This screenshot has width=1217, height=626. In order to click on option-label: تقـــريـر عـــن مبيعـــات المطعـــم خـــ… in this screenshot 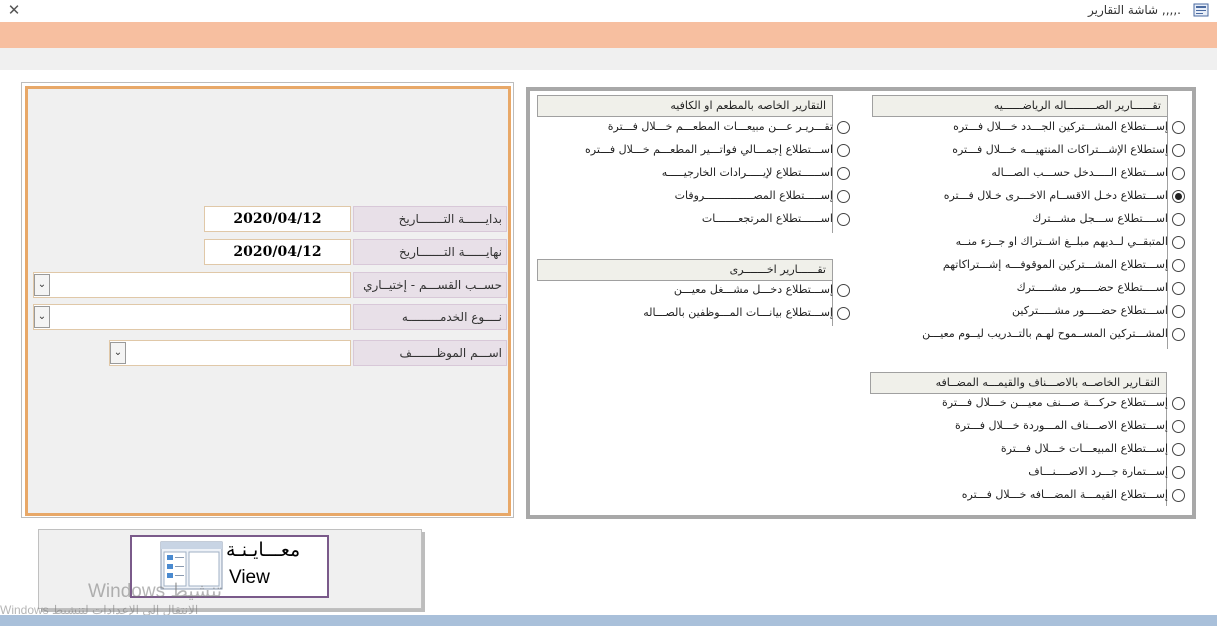, I will do `click(720, 126)`.